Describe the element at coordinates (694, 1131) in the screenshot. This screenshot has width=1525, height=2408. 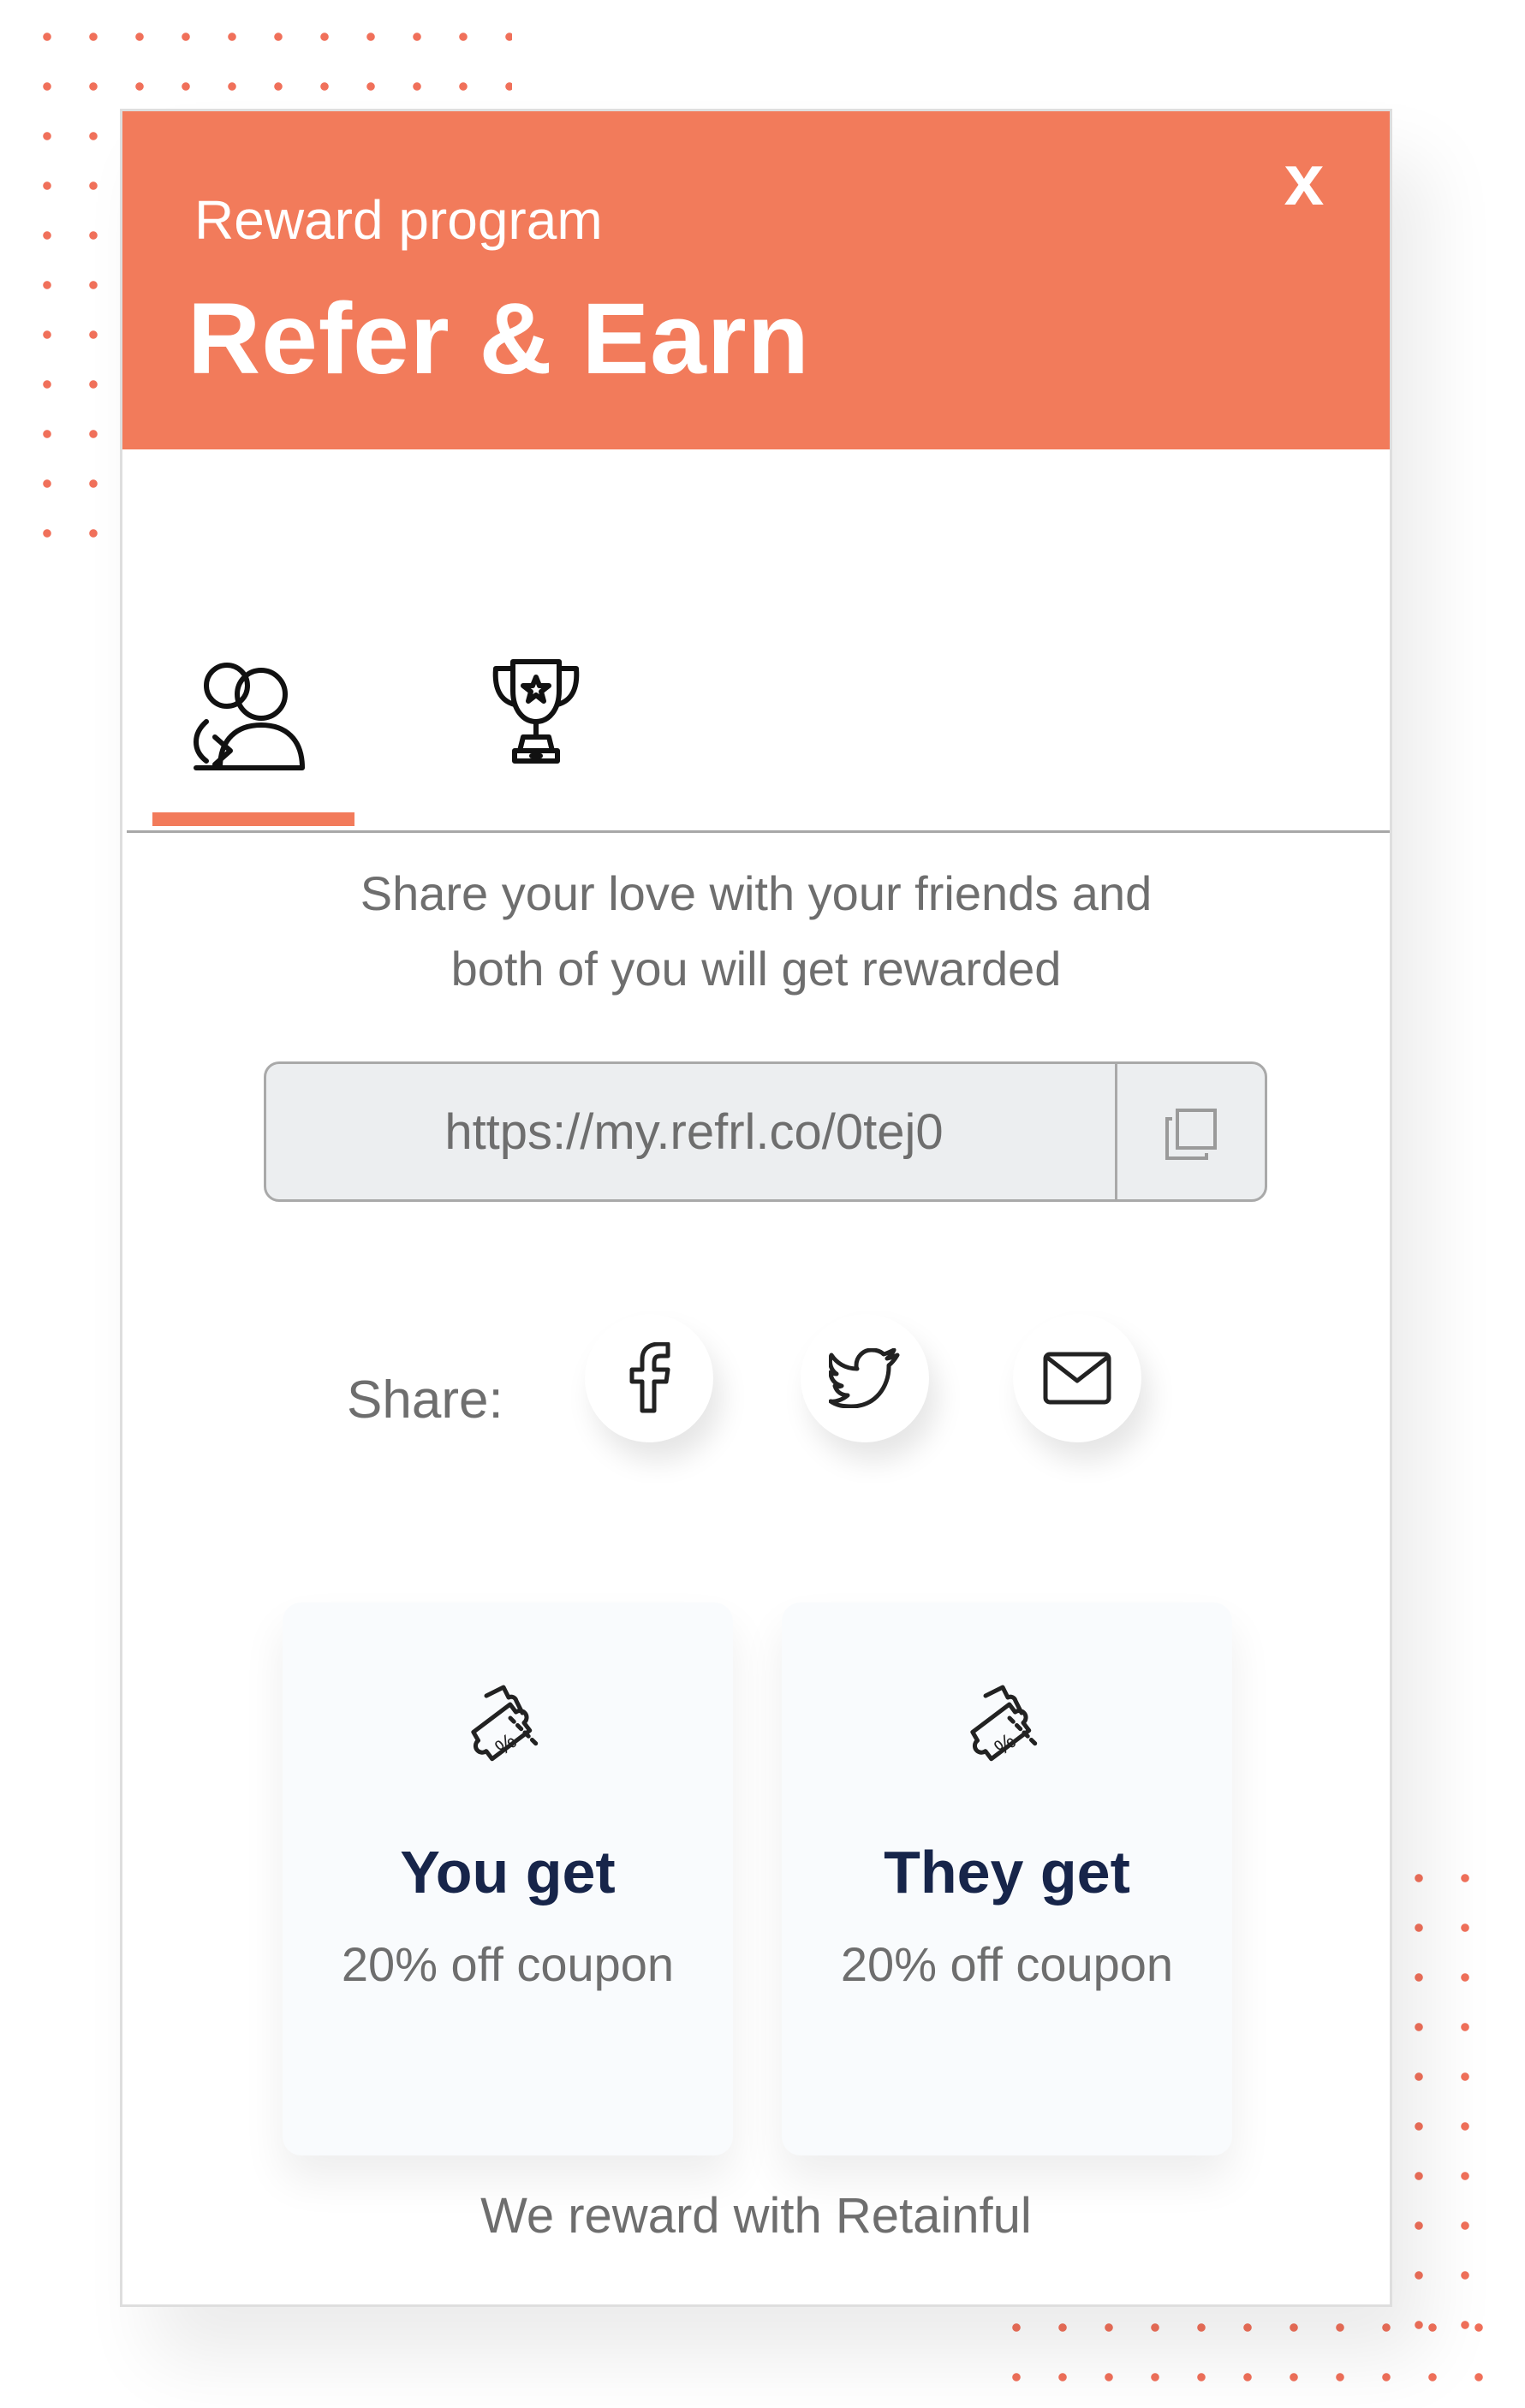
I see `referral-link-input` at that location.